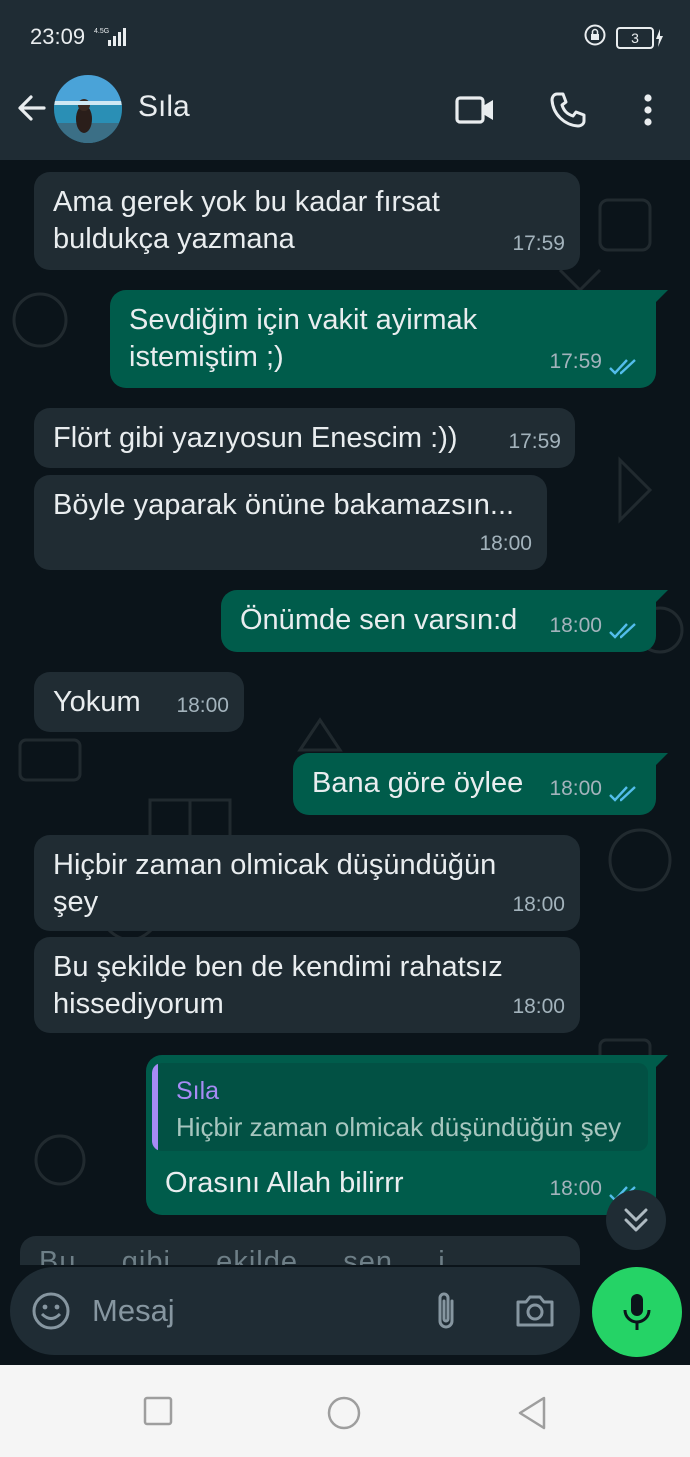 The height and width of the screenshot is (1457, 690). I want to click on message-text: Ama gerek yok bu kadar fırsat, so click(246, 202).